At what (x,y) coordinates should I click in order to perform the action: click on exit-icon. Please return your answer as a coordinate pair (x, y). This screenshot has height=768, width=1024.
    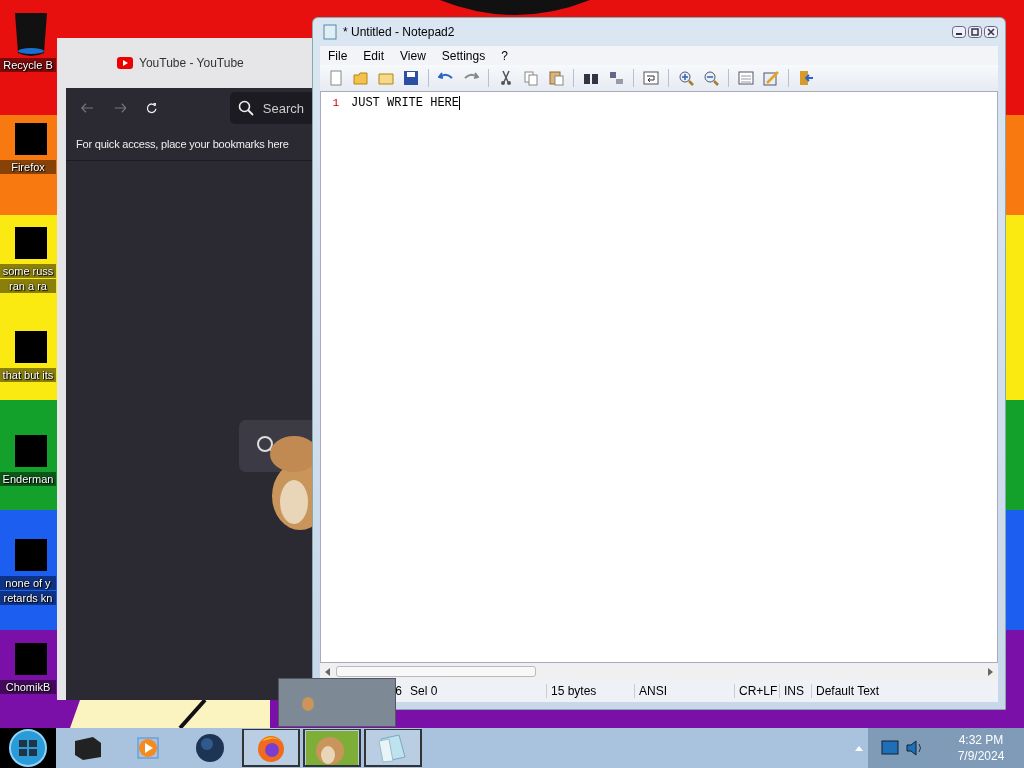
    Looking at the image, I should click on (806, 78).